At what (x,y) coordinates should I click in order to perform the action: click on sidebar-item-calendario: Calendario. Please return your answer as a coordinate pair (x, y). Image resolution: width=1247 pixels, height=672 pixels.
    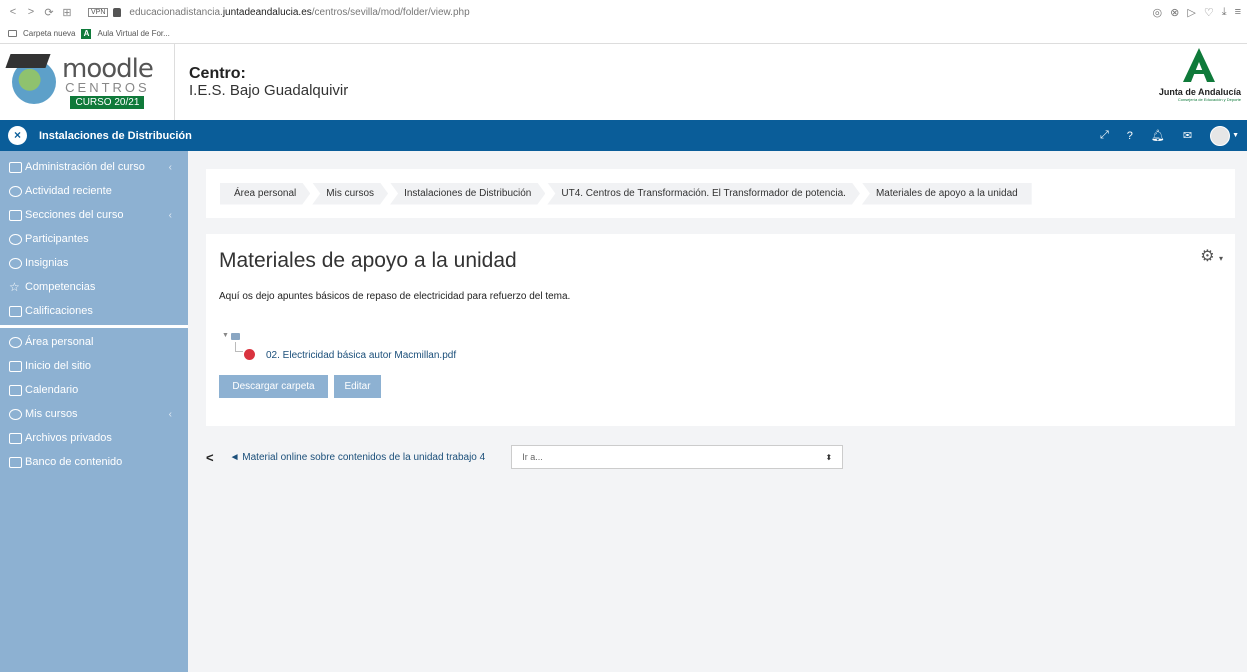
    Looking at the image, I should click on (94, 390).